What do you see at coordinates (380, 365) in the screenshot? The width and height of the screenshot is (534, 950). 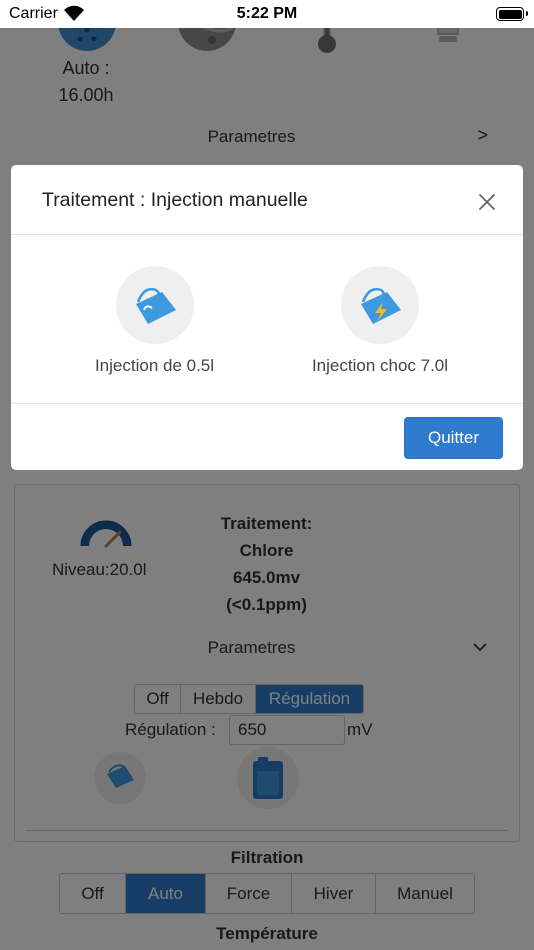 I see `inject-shock-label: Injection choc 7.0l` at bounding box center [380, 365].